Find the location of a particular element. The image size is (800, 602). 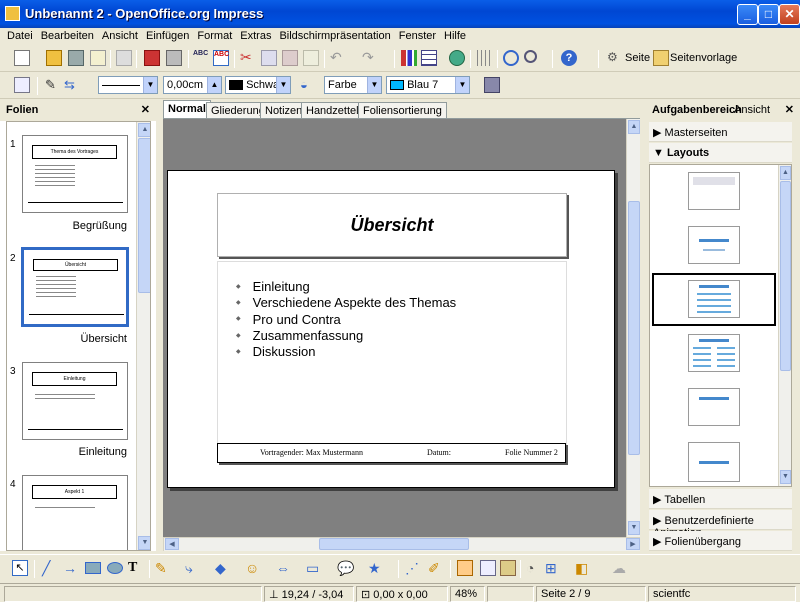

tab-handout: Handzettel is located at coordinates (332, 110).